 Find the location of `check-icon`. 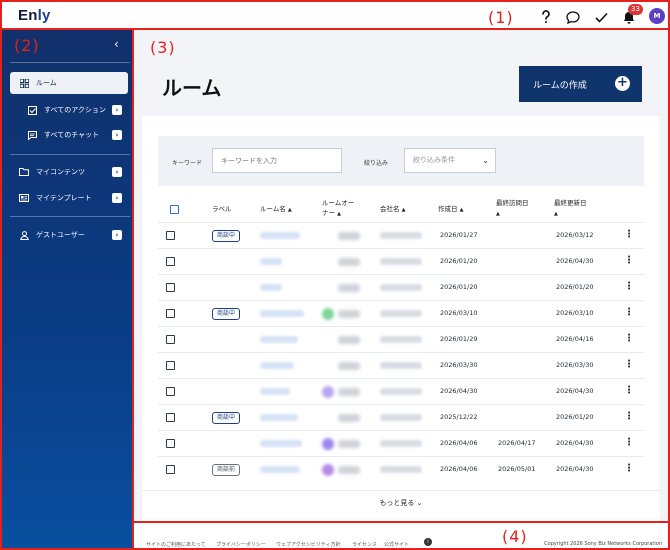

check-icon is located at coordinates (601, 17).